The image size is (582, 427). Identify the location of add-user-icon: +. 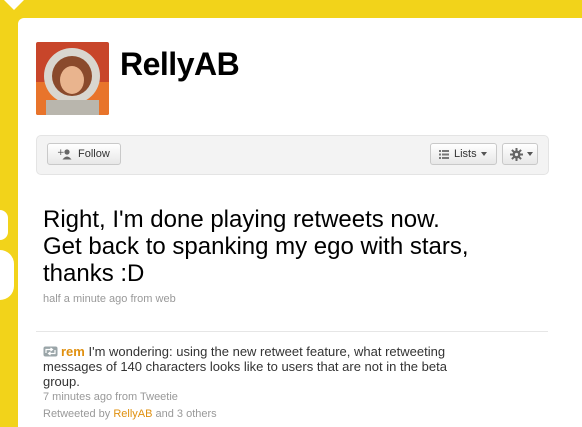
(64, 154).